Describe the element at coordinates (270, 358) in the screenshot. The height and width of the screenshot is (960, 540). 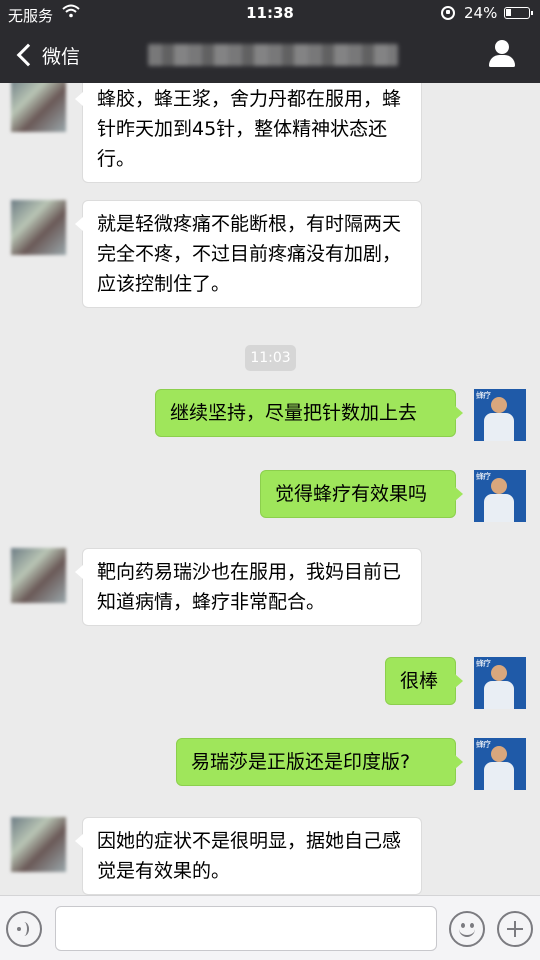
I see `timestamp-chip: 11:03` at that location.